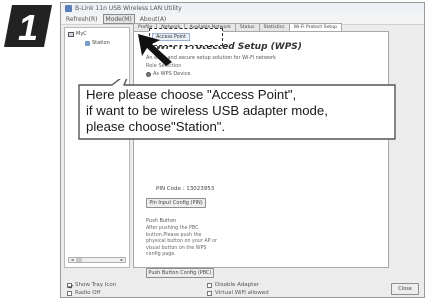 This screenshot has height=301, width=429. What do you see at coordinates (200, 189) in the screenshot?
I see `pin-code-value: 13023953` at bounding box center [200, 189].